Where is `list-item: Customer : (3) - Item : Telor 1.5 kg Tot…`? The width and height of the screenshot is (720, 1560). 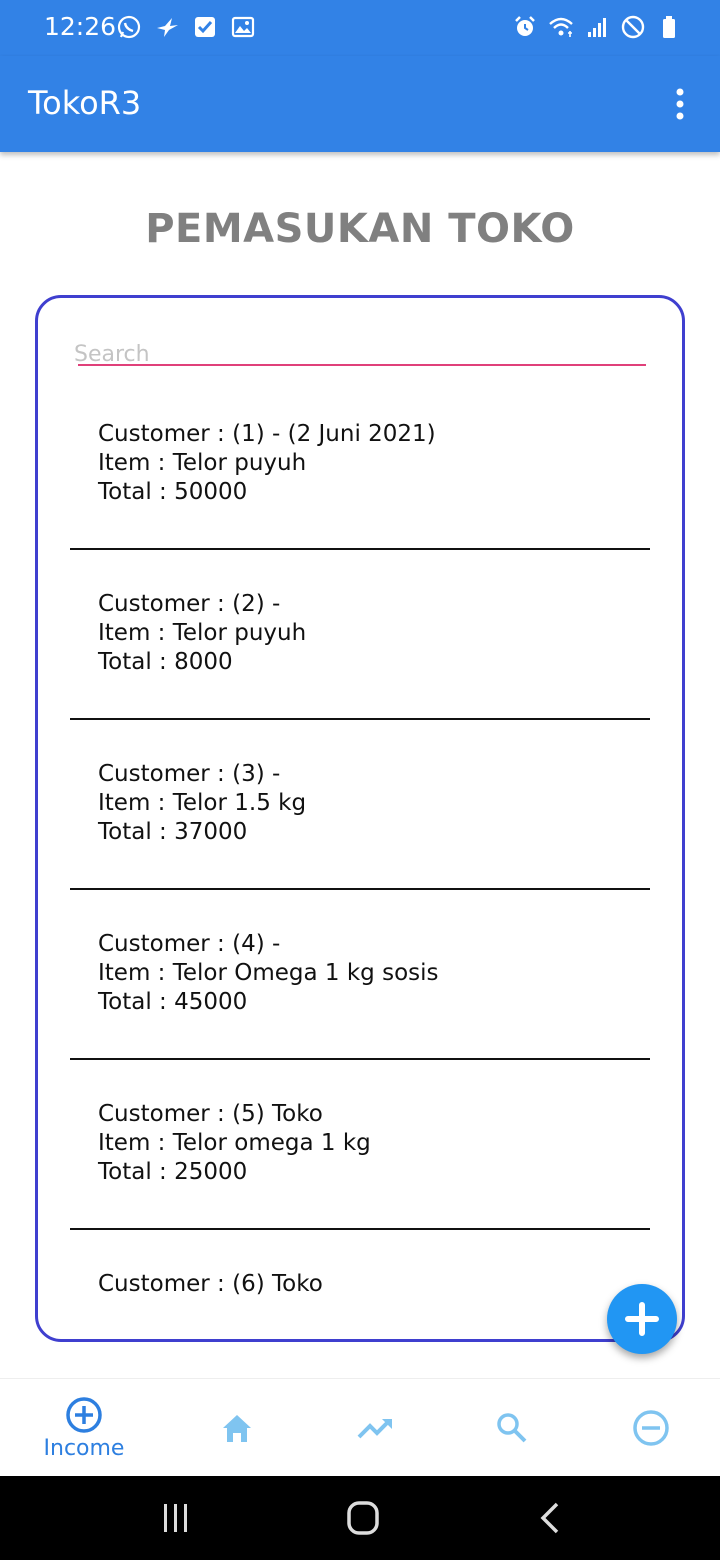
list-item: Customer : (3) - Item : Telor 1.5 kg Tot… is located at coordinates (360, 805).